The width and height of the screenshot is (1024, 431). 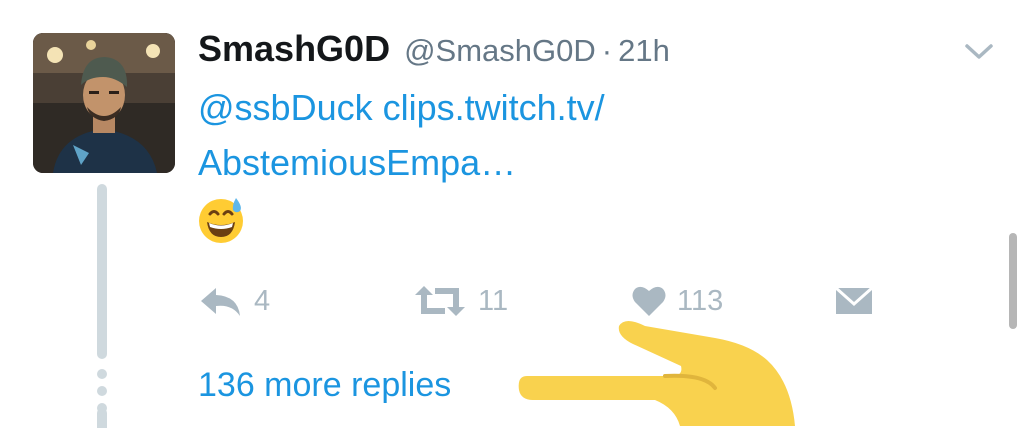 I want to click on scrollbar, so click(x=1013, y=281).